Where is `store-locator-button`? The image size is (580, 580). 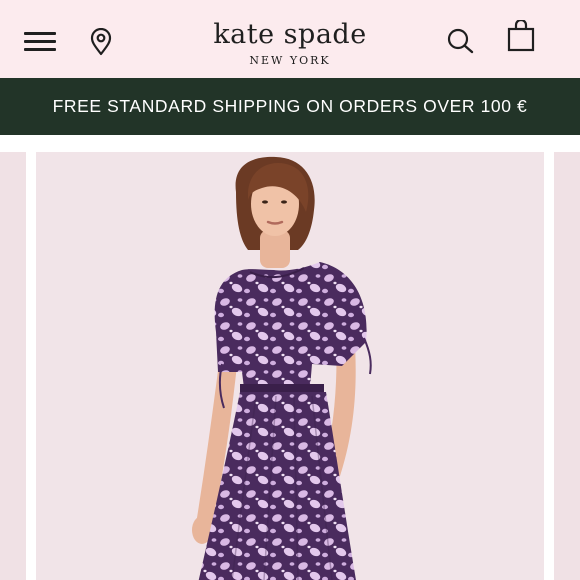
store-locator-button is located at coordinates (101, 41).